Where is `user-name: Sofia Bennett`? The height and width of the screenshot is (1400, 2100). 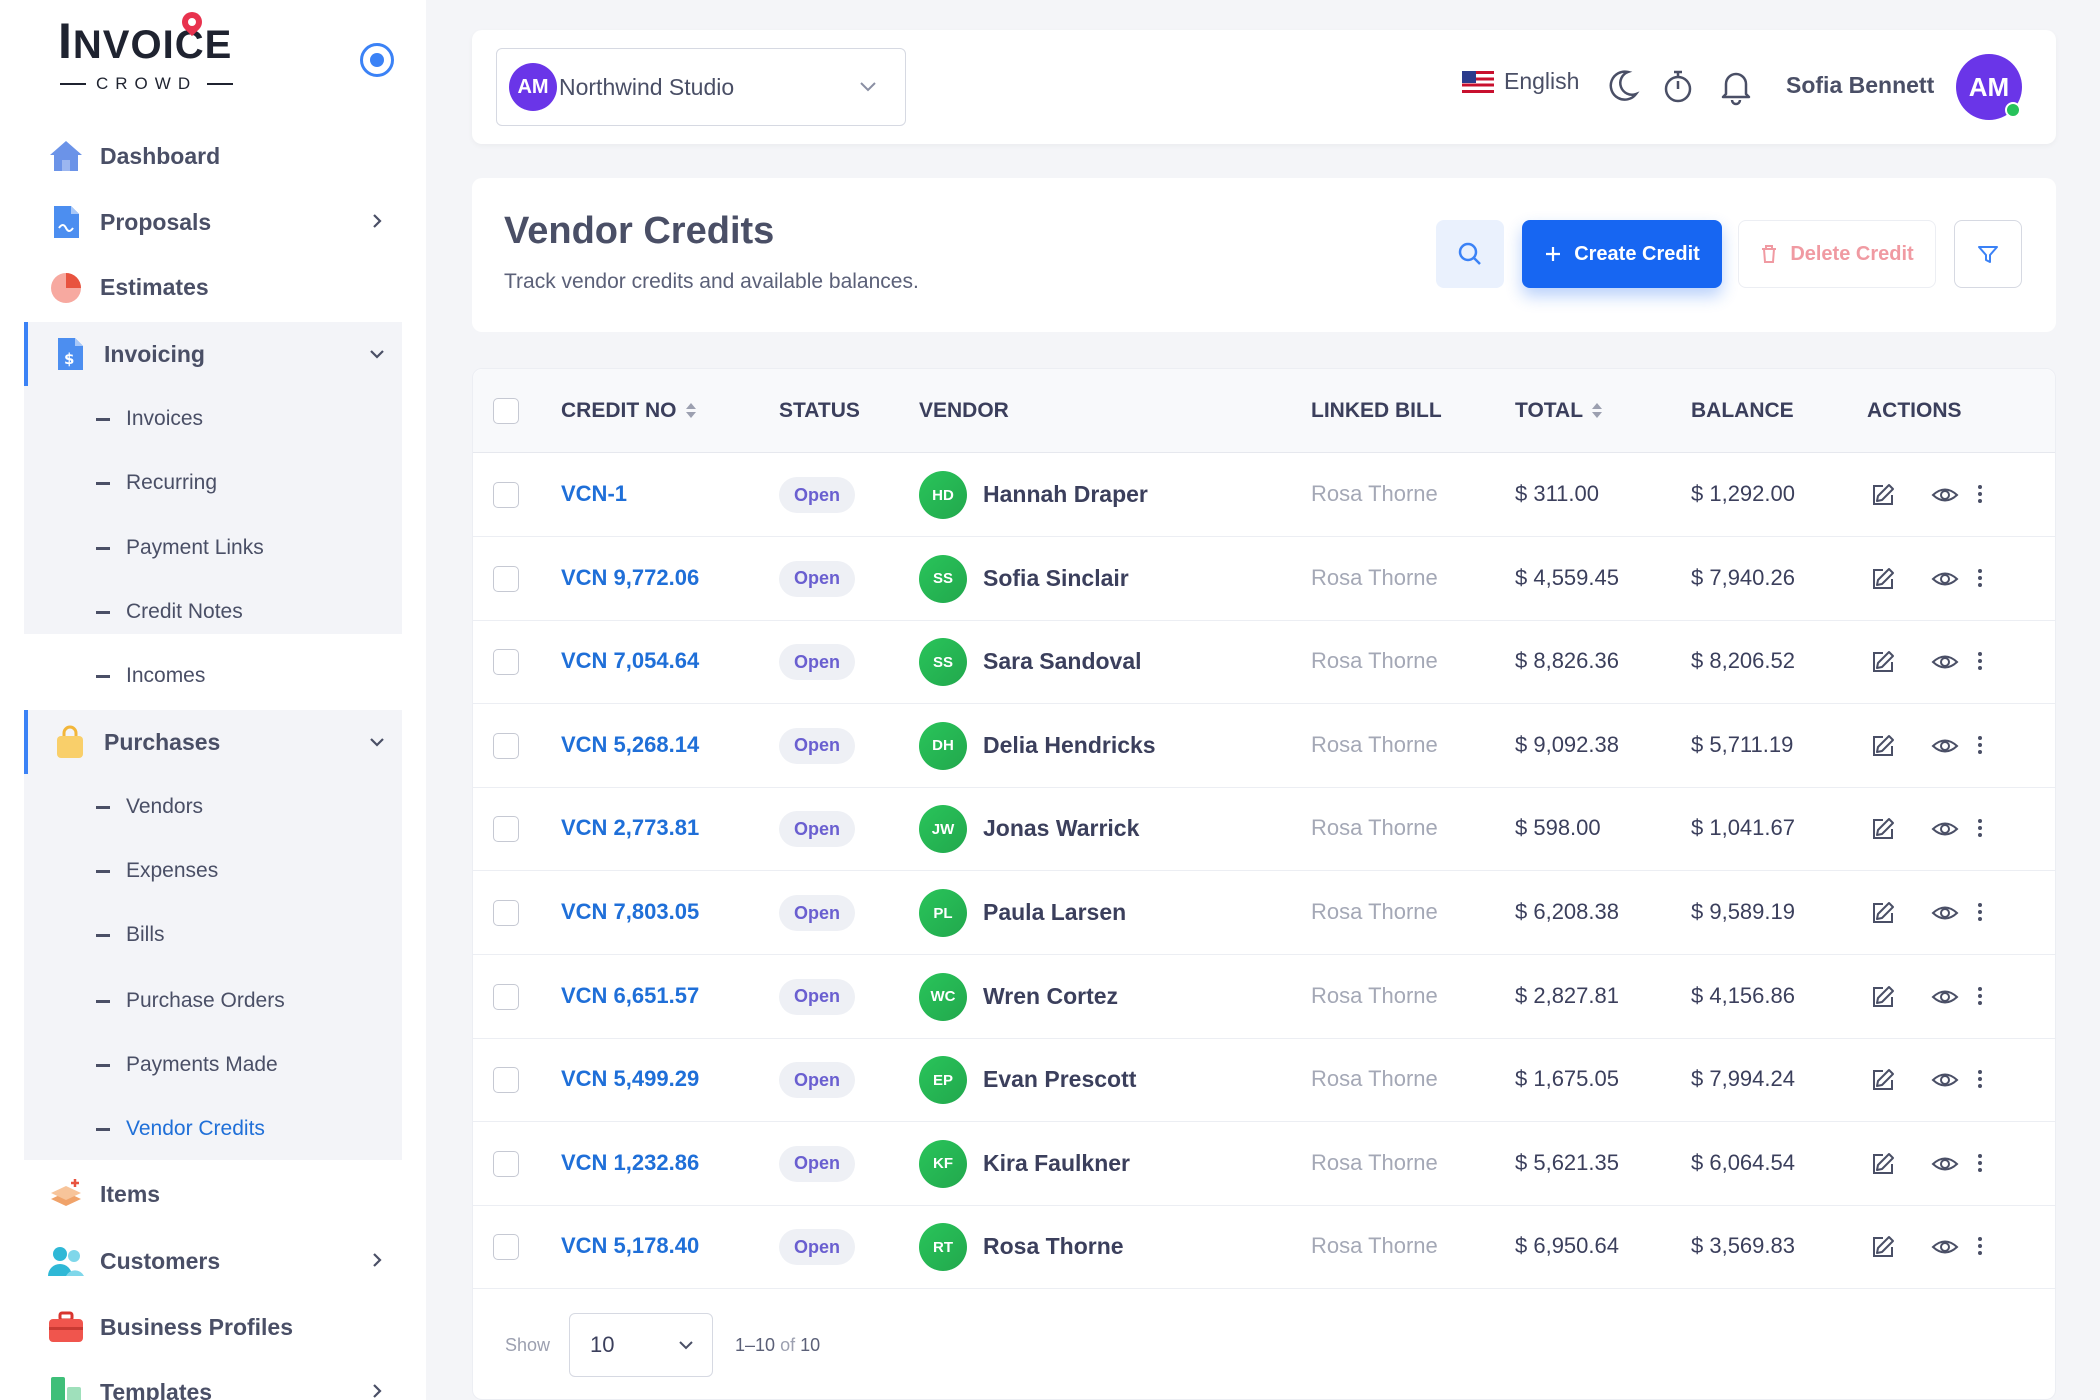
user-name: Sofia Bennett is located at coordinates (1860, 85).